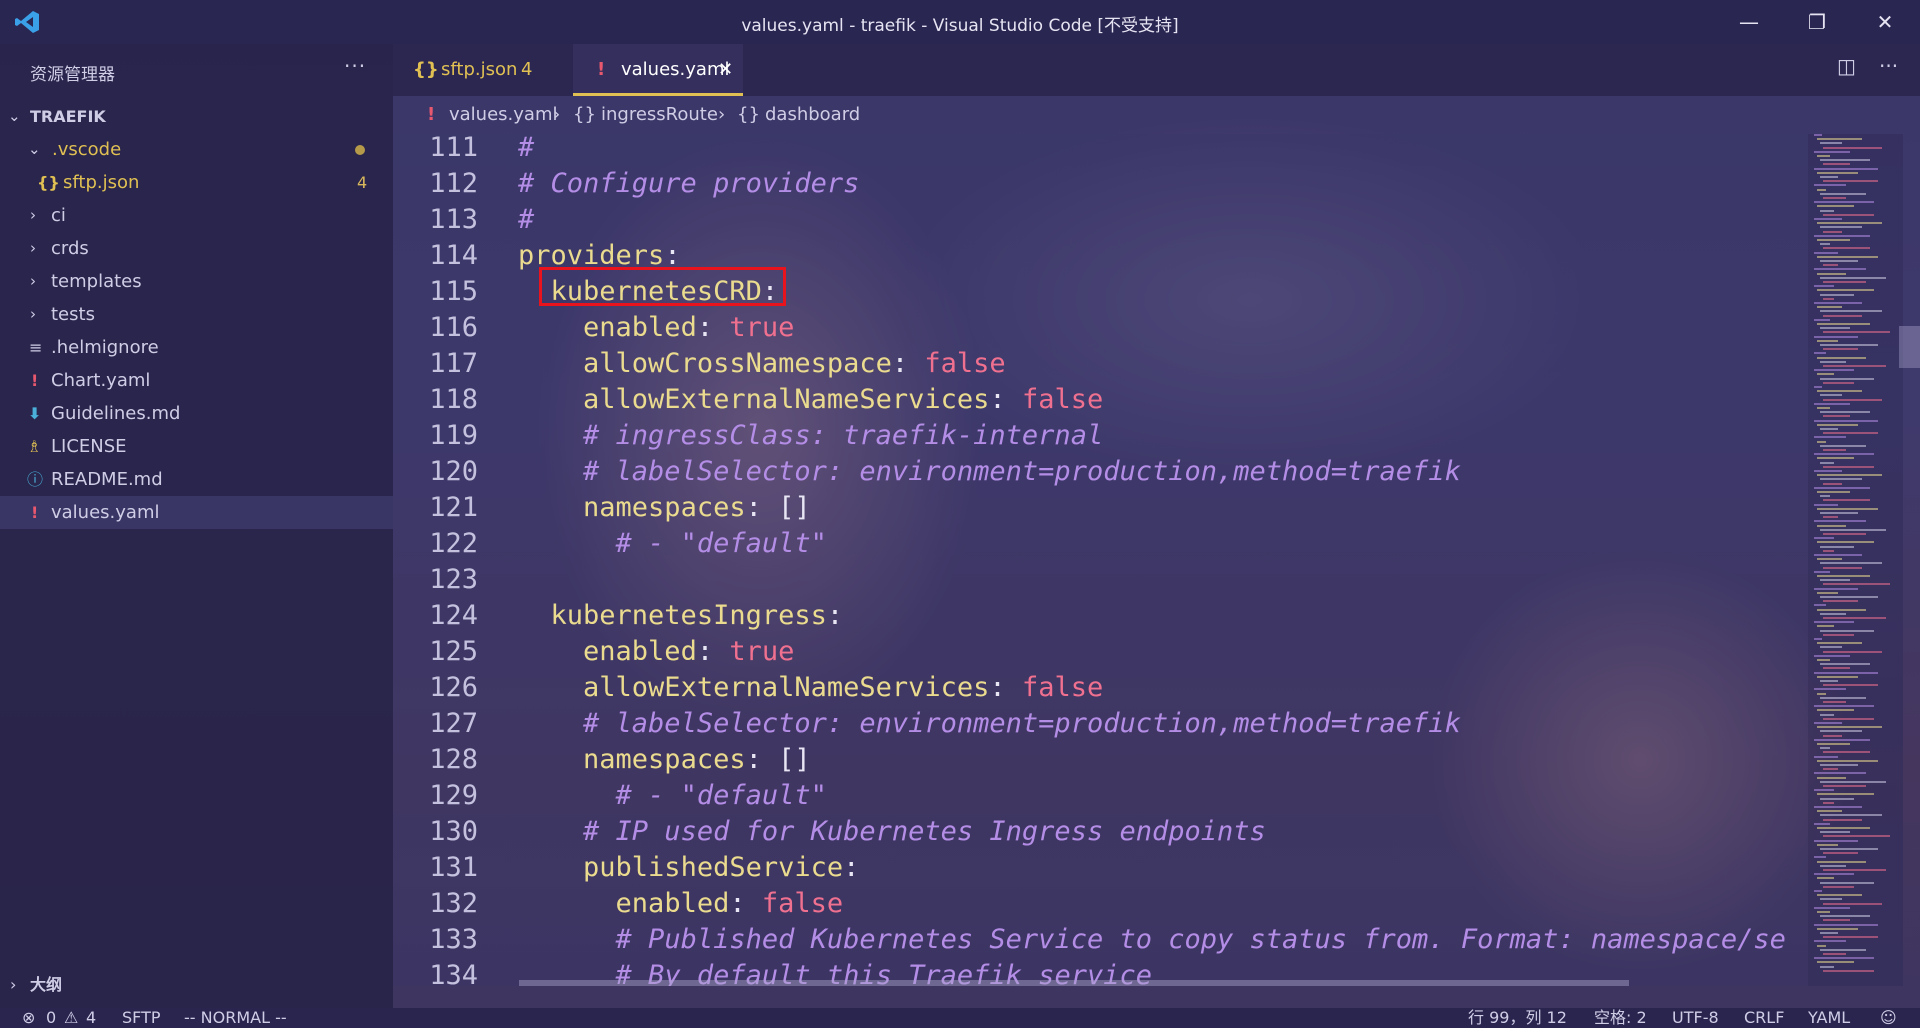 The height and width of the screenshot is (1028, 1920). I want to click on breadcrumb-file: values.yaml, so click(503, 115).